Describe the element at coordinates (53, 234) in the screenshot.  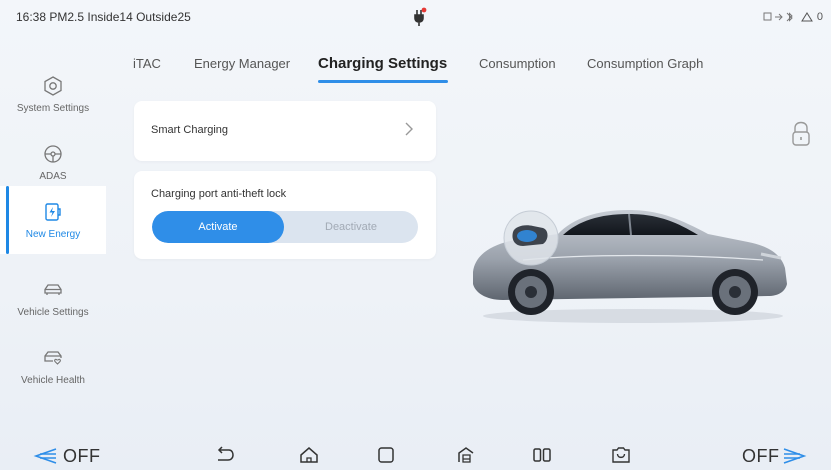
I see `sidebar-item-label: New Energy` at that location.